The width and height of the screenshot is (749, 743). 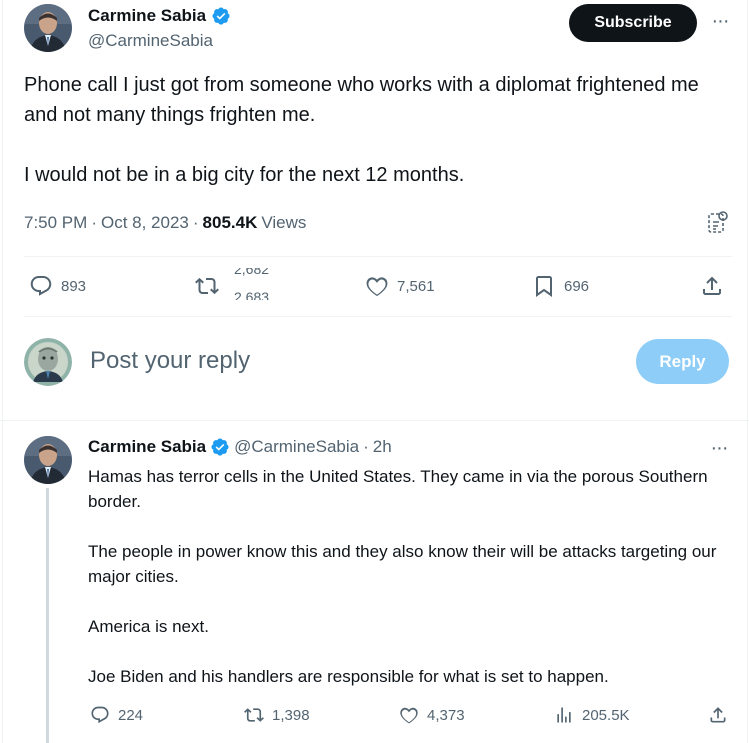 What do you see at coordinates (606, 715) in the screenshot?
I see `thread-views-count: 205.5K` at bounding box center [606, 715].